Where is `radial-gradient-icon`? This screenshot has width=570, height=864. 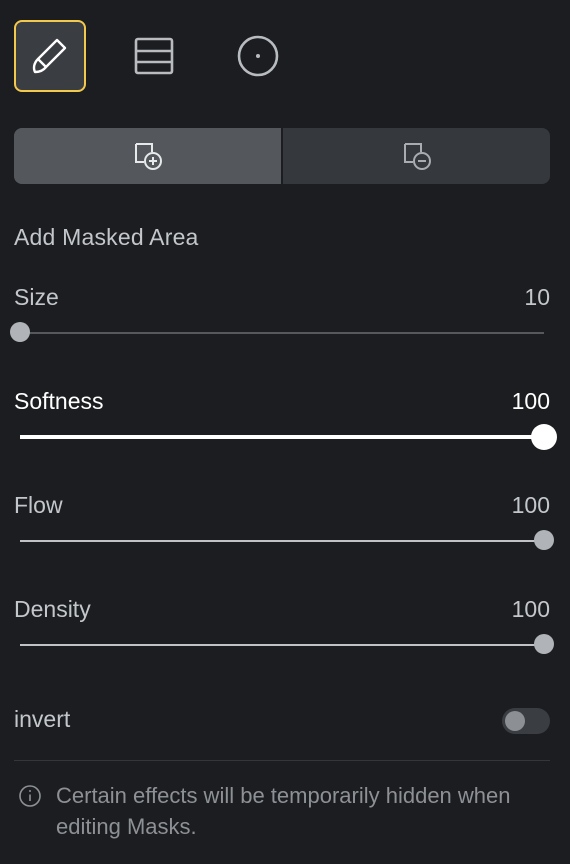
radial-gradient-icon is located at coordinates (258, 56).